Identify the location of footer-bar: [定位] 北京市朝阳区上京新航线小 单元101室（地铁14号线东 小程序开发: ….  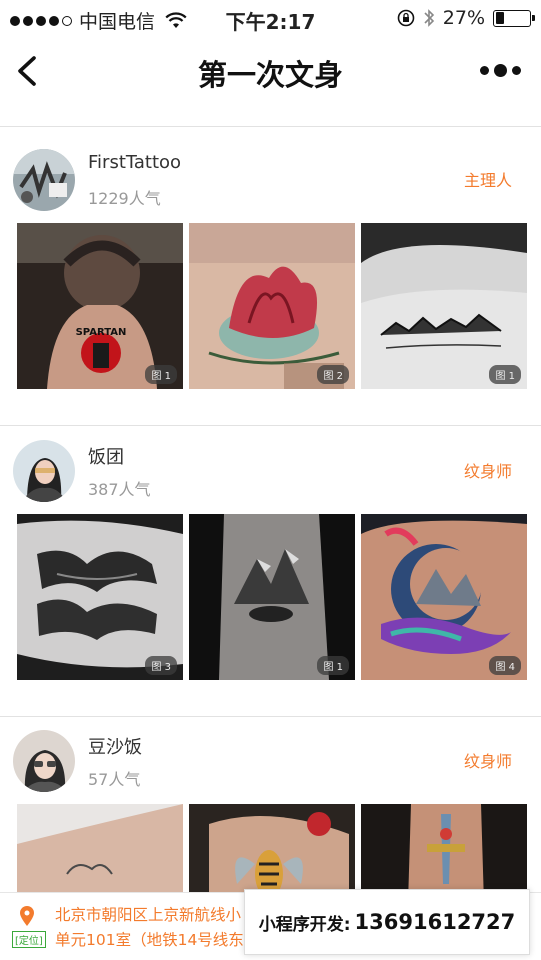
(270, 924).